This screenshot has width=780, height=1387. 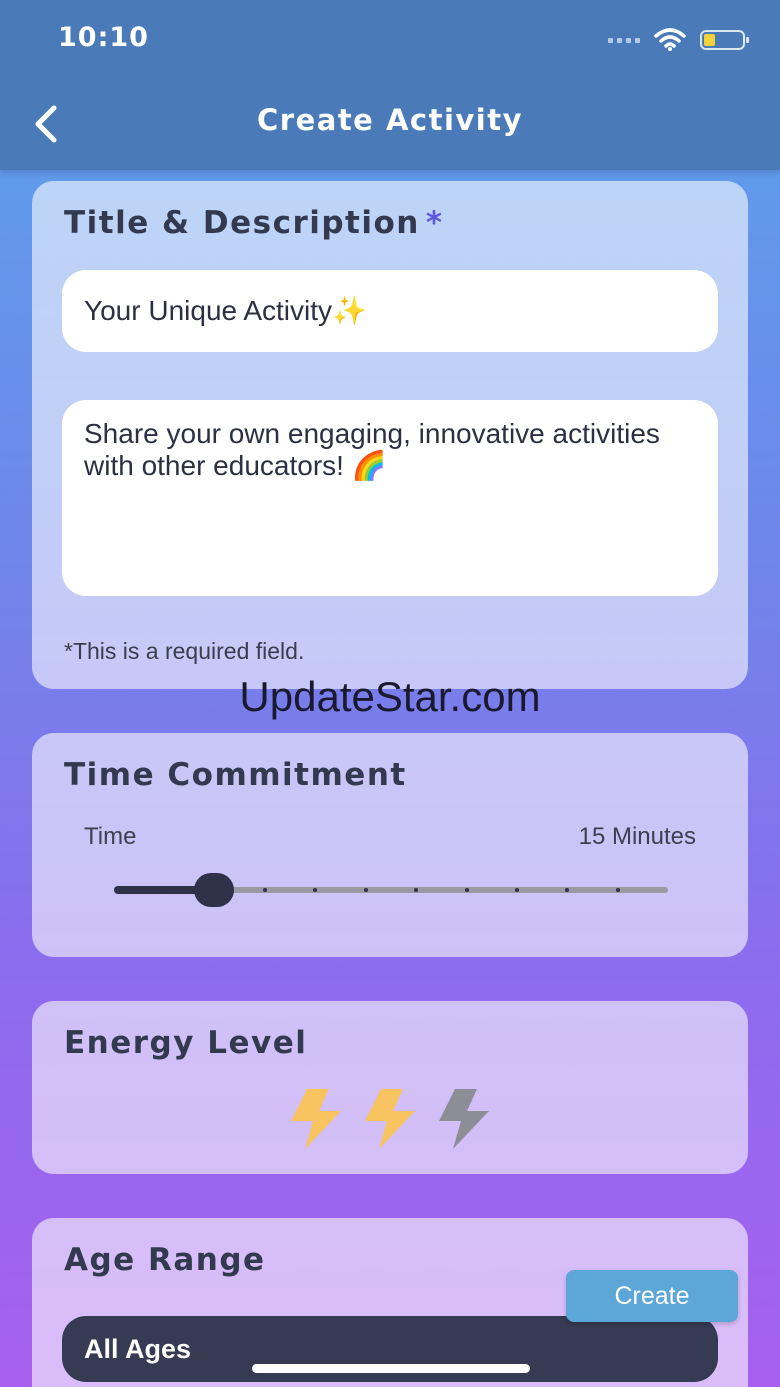 What do you see at coordinates (390, 120) in the screenshot?
I see `page-title: Create Activity` at bounding box center [390, 120].